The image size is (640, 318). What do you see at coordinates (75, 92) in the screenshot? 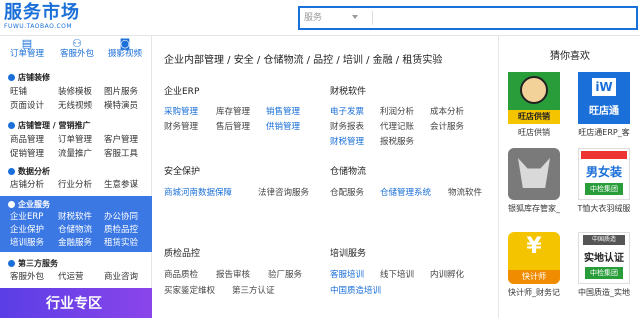
I see `sidebar-item: 装修模板` at bounding box center [75, 92].